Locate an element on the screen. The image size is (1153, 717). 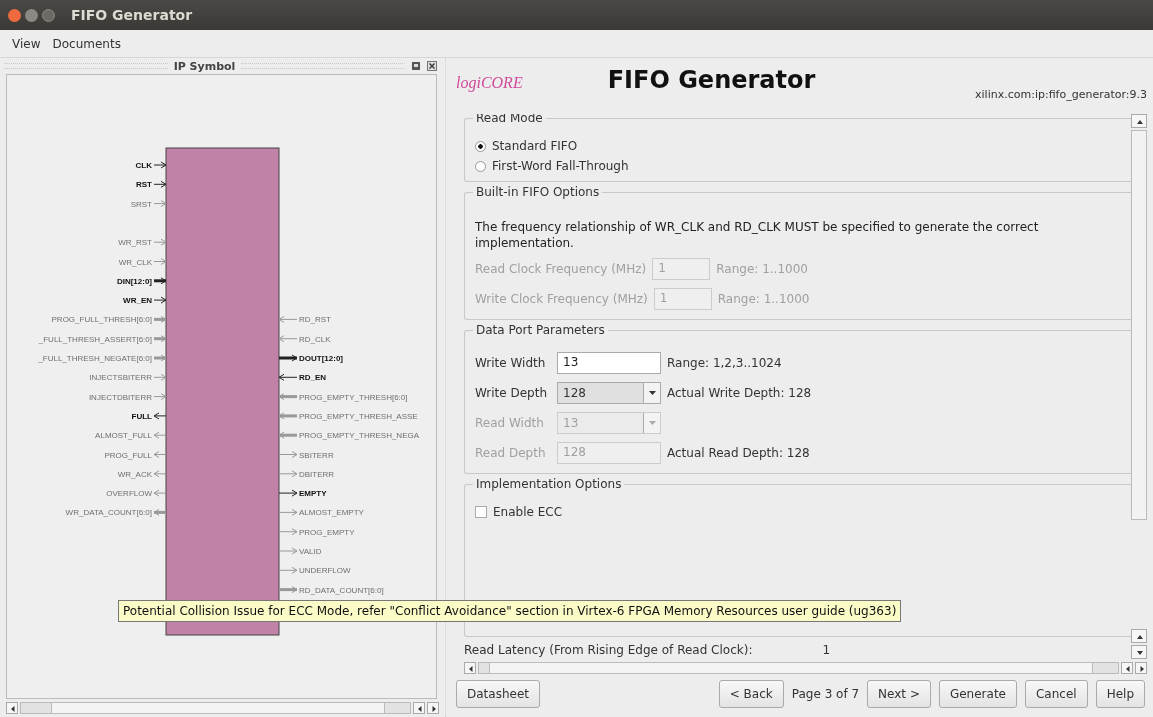
pin-label: _FULL_THRESH_NEGATE[6:0] is located at coordinates (95, 358).